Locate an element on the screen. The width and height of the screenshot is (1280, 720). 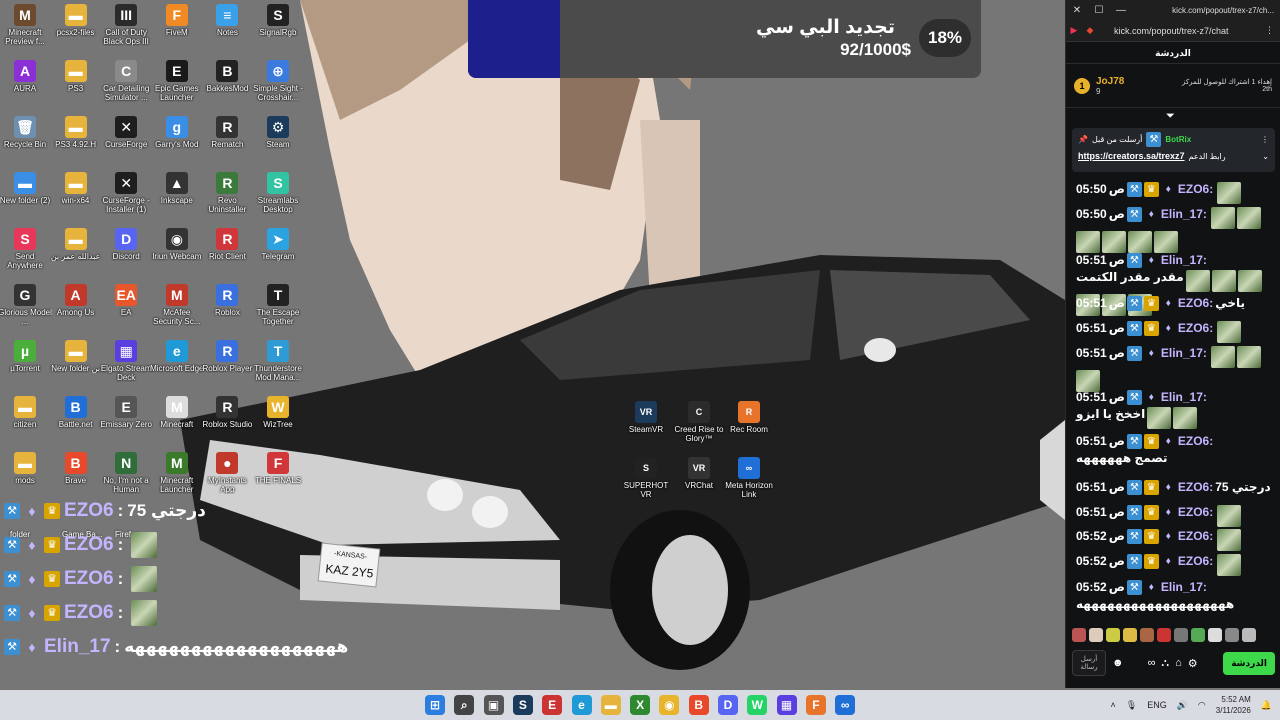
desktop-icon: ▬ New folder (2) is located at coordinates (26, 198).